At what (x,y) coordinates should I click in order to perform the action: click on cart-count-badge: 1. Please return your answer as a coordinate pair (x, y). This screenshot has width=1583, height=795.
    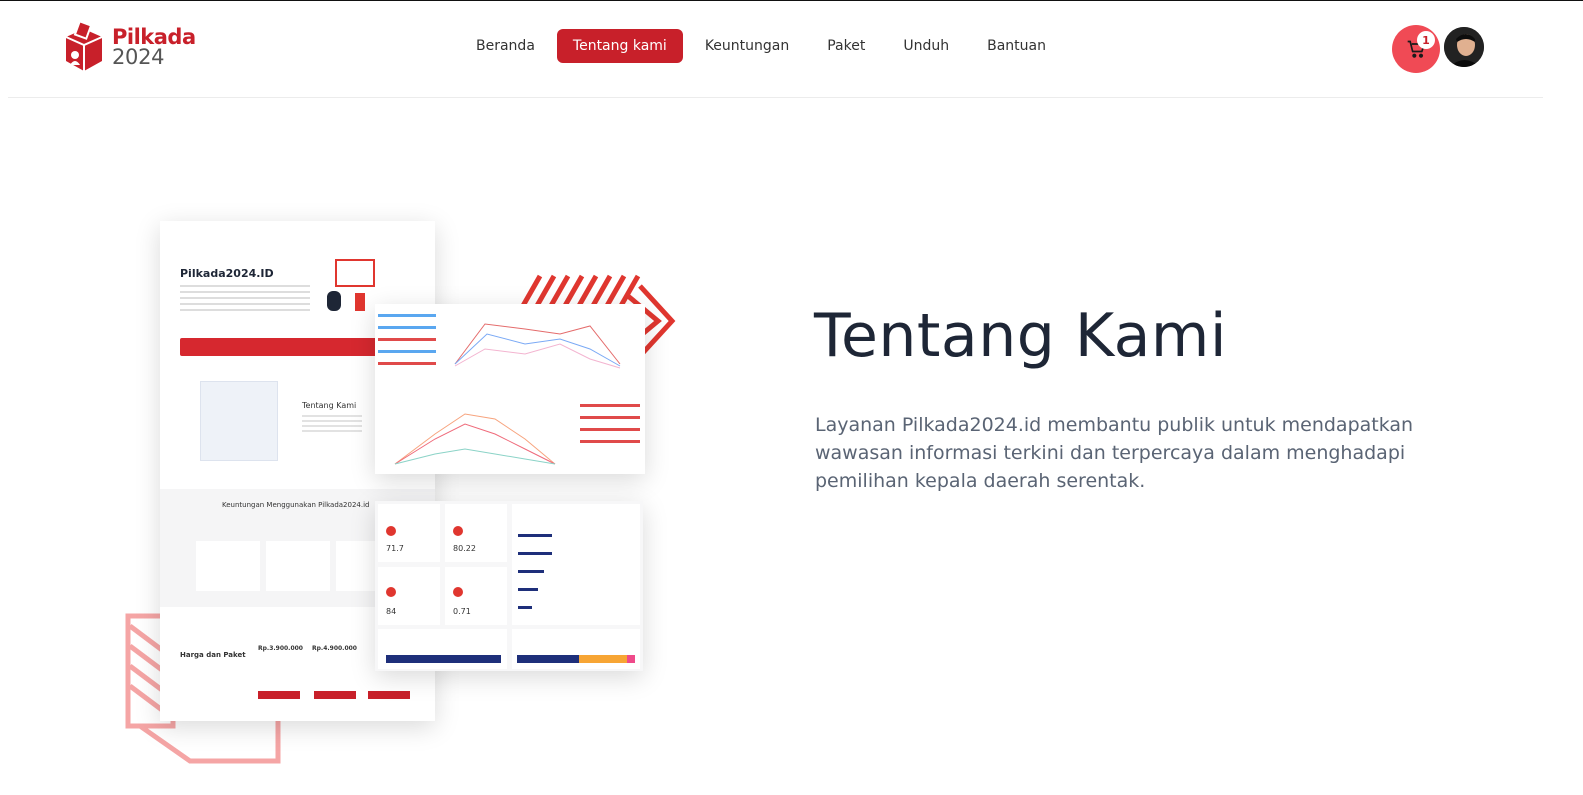
    Looking at the image, I should click on (1426, 40).